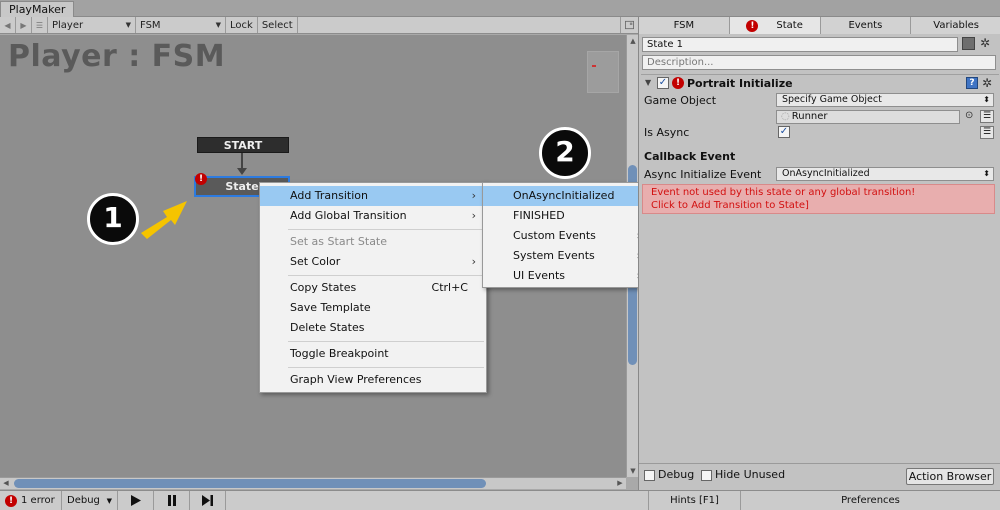 Image resolution: width=1000 pixels, height=510 pixels. I want to click on horizontal-scroll-thumb, so click(250, 483).